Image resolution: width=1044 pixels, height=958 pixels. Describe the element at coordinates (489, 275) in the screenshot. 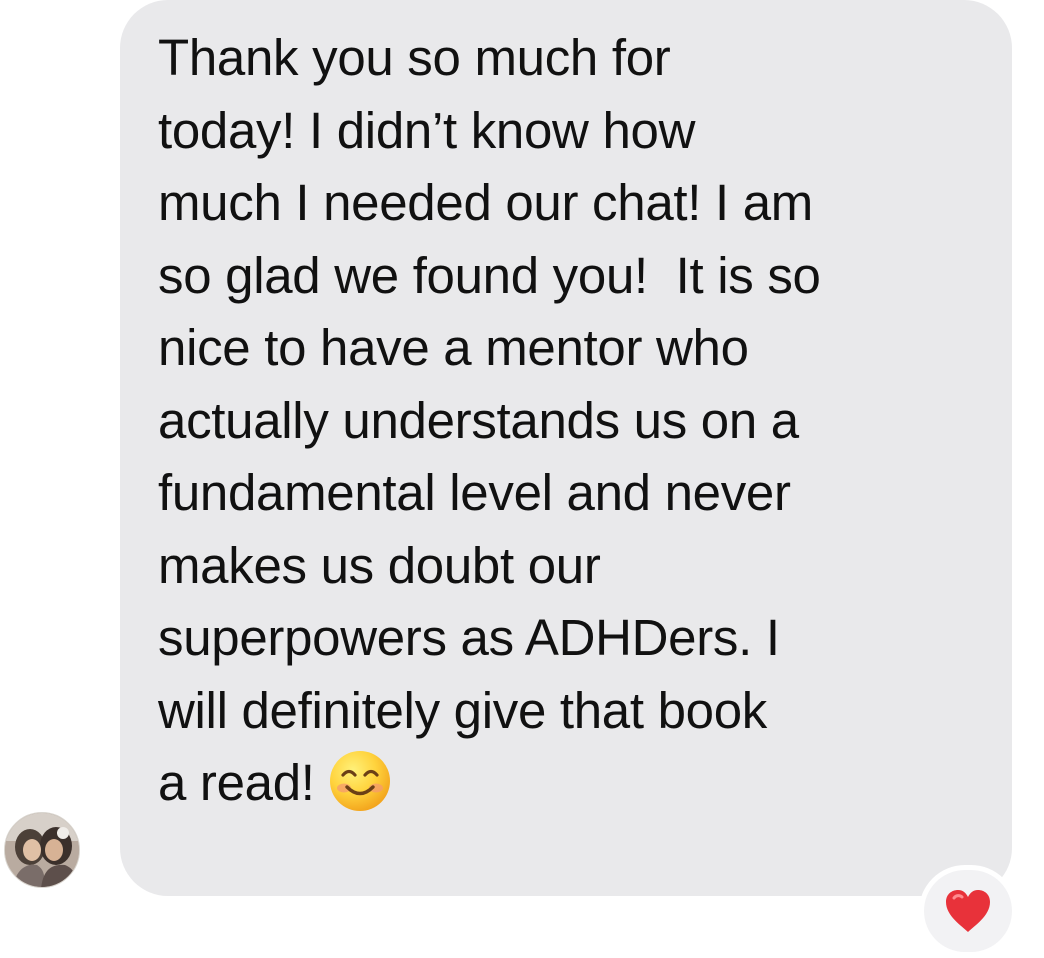

I see `message-line: so glad we found you! It is so` at that location.